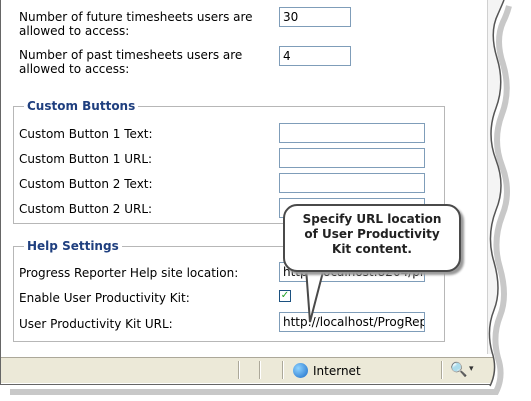 Image resolution: width=531 pixels, height=401 pixels. I want to click on callout-line-3: Kit content., so click(372, 249).